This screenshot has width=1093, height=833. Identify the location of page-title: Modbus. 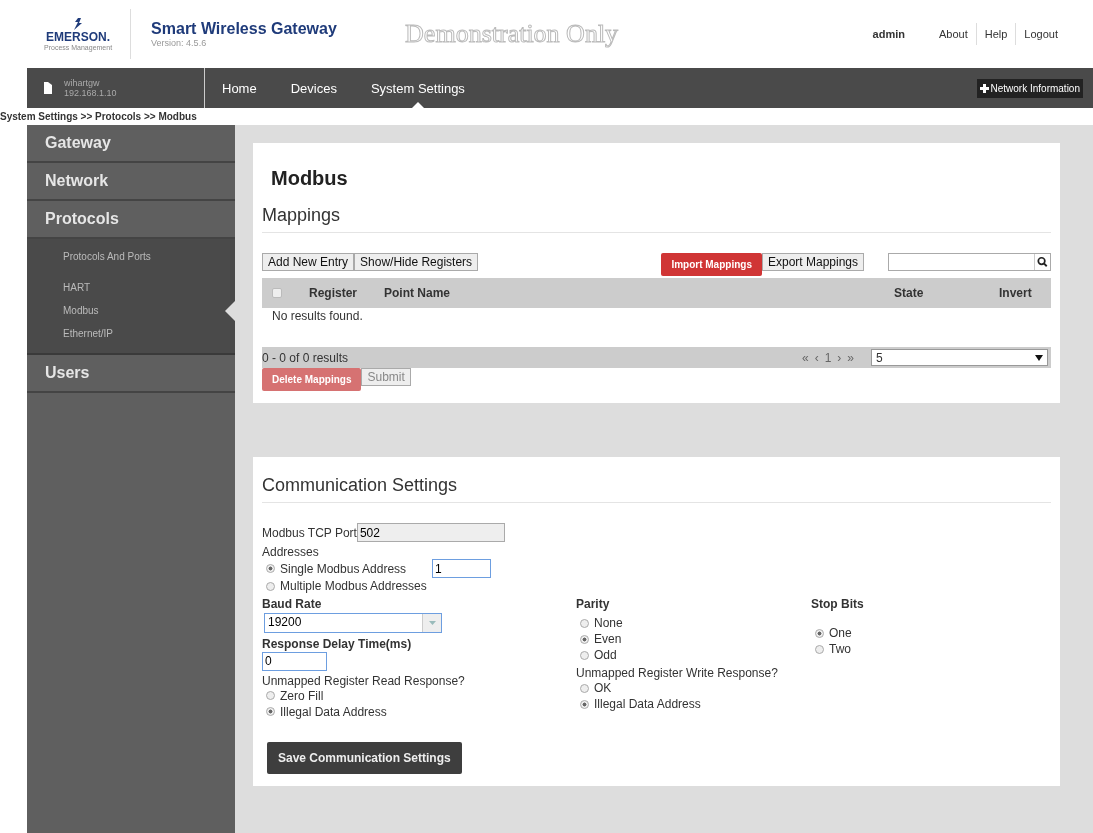
(310, 178).